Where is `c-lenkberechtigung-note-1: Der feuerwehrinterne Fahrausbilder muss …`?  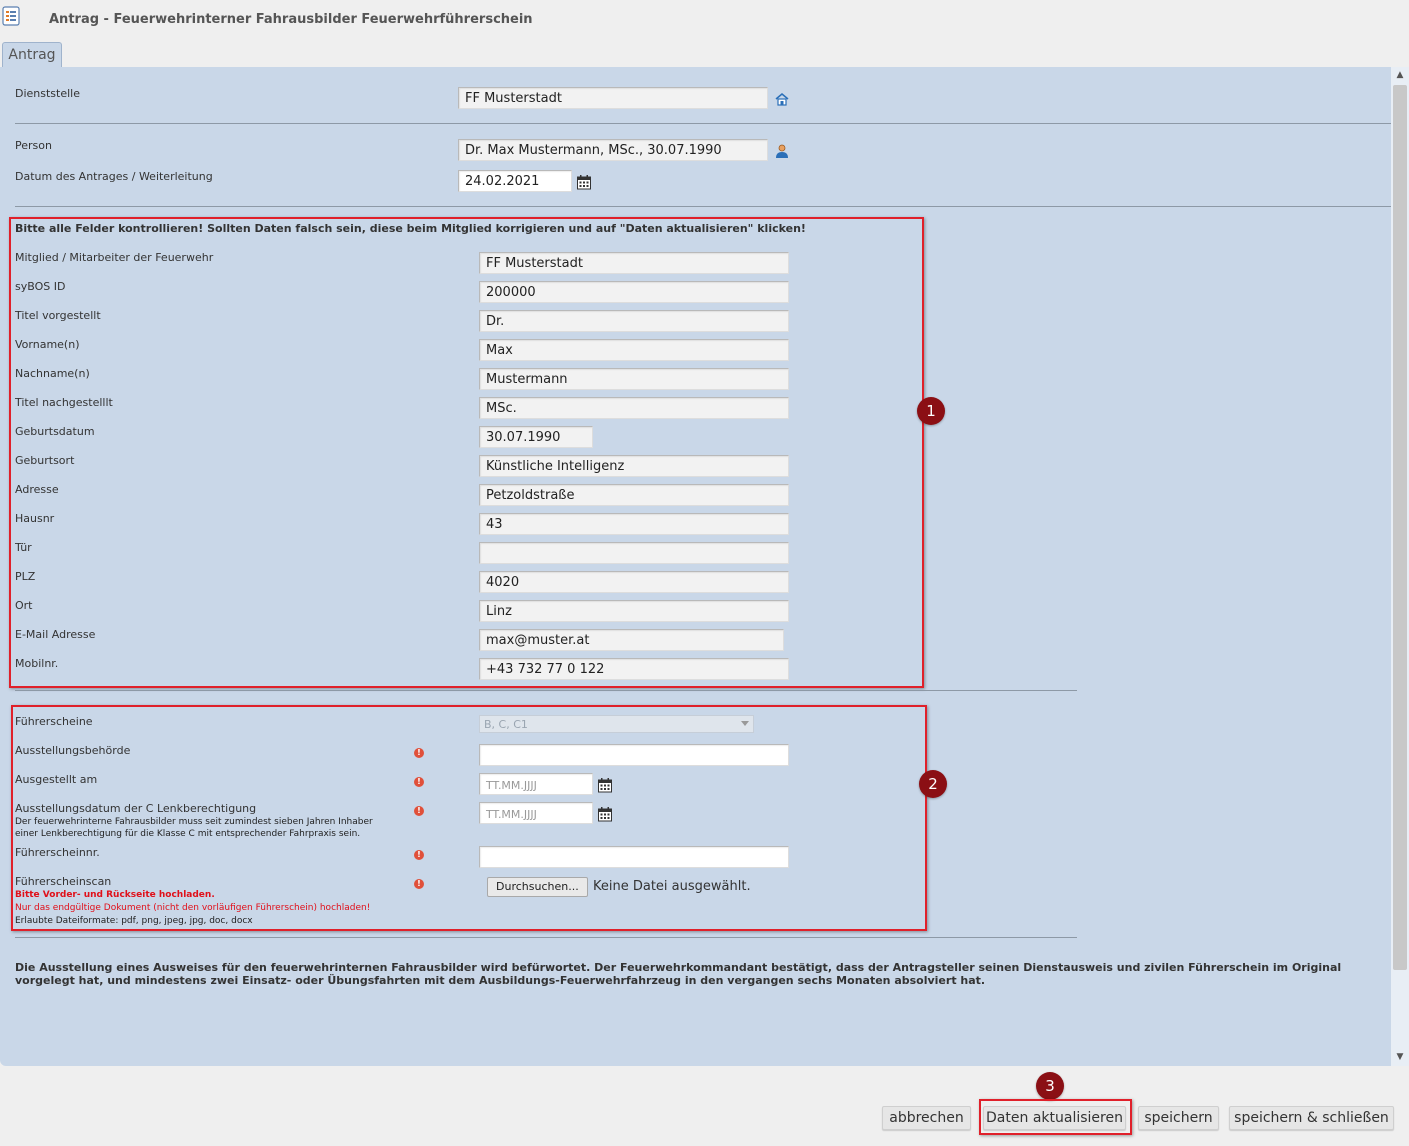
c-lenkberechtigung-note-1: Der feuerwehrinterne Fahrausbilder muss … is located at coordinates (194, 822).